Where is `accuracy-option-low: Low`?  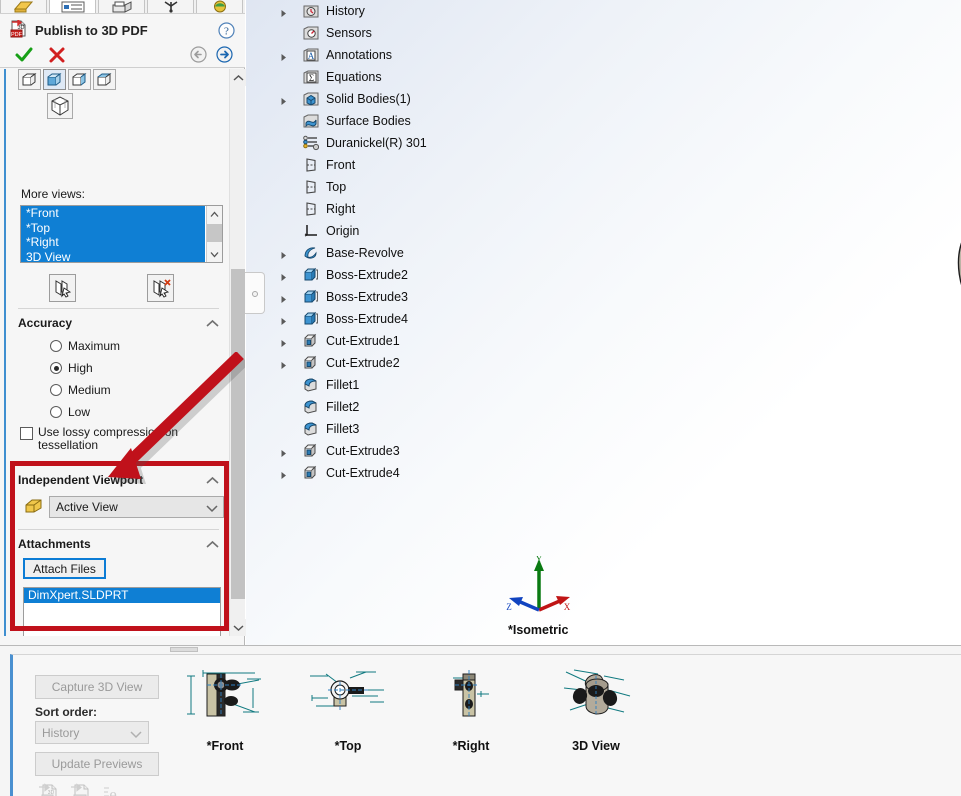
accuracy-option-low: Low is located at coordinates (70, 412).